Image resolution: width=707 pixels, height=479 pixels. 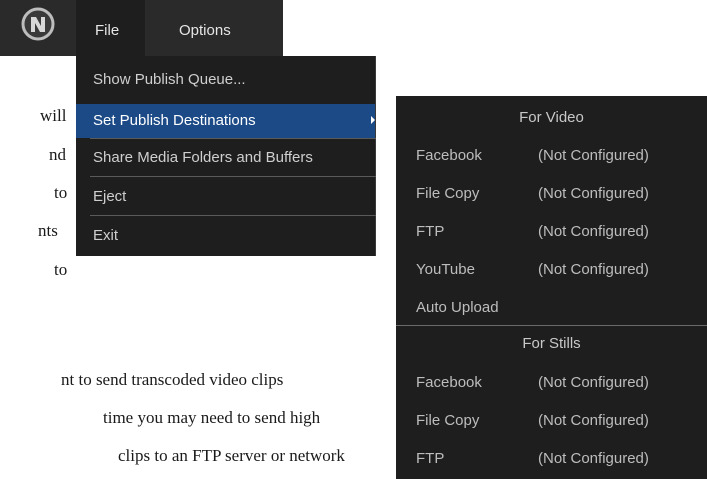 I want to click on menu-options: Options, so click(x=205, y=28).